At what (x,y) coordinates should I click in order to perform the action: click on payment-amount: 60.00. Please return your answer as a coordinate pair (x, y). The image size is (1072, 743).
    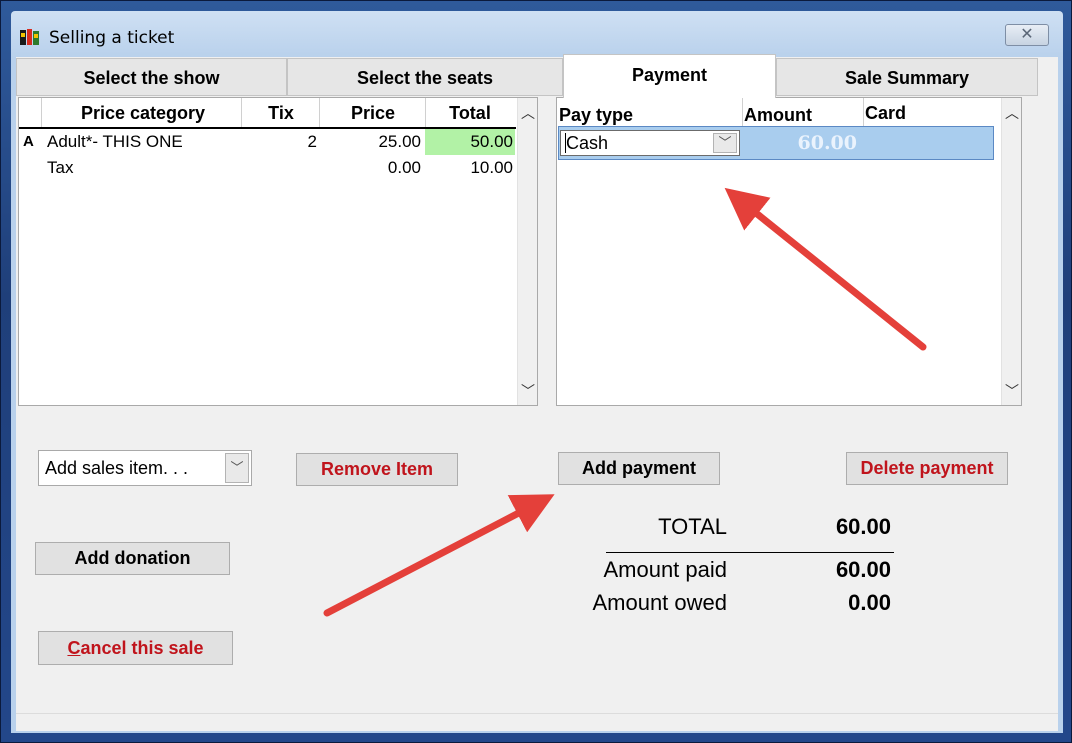
    Looking at the image, I should click on (804, 143).